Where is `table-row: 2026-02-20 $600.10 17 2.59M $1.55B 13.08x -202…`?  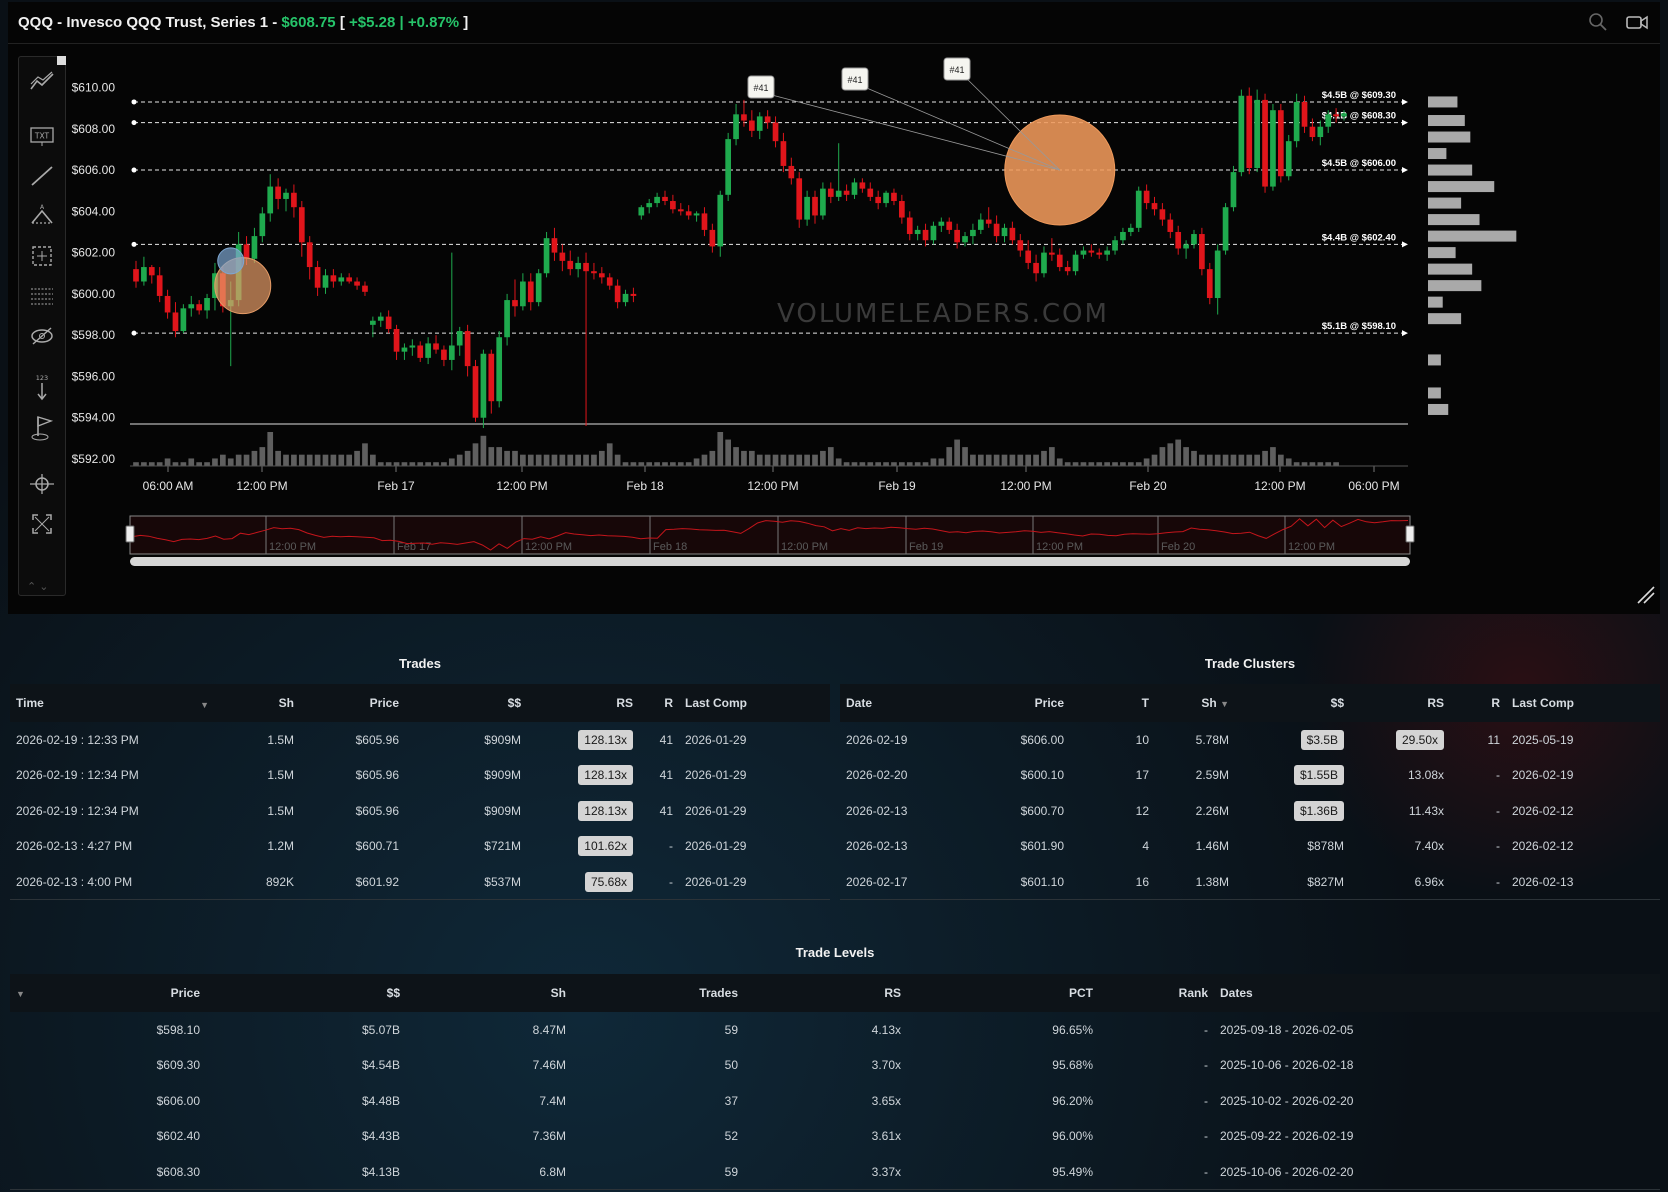 table-row: 2026-02-20 $600.10 17 2.59M $1.55B 13.08x -202… is located at coordinates (1250, 776).